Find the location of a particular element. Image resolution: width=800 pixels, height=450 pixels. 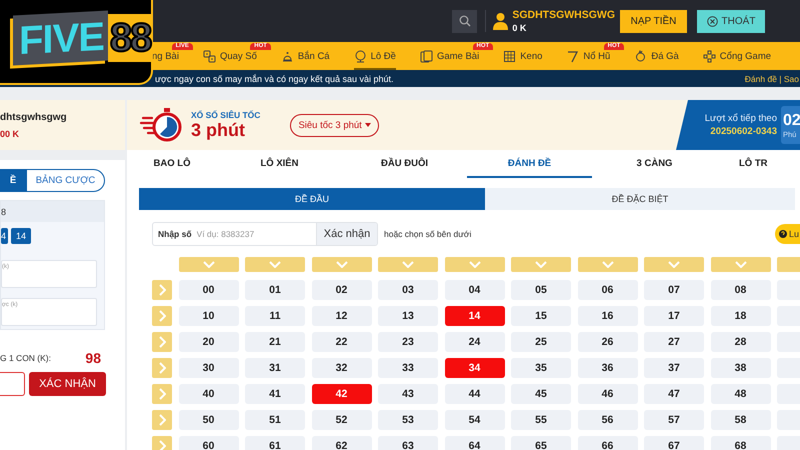

nav-item: Keno is located at coordinates (522, 56).